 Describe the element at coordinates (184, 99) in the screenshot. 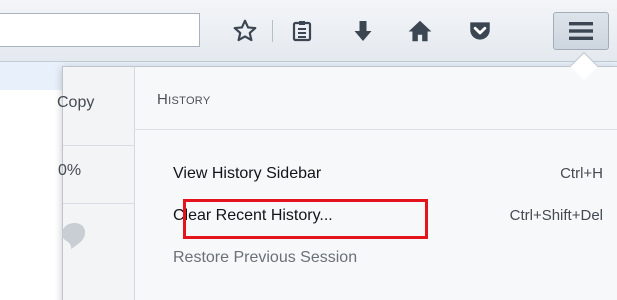

I see `history-header: History` at that location.